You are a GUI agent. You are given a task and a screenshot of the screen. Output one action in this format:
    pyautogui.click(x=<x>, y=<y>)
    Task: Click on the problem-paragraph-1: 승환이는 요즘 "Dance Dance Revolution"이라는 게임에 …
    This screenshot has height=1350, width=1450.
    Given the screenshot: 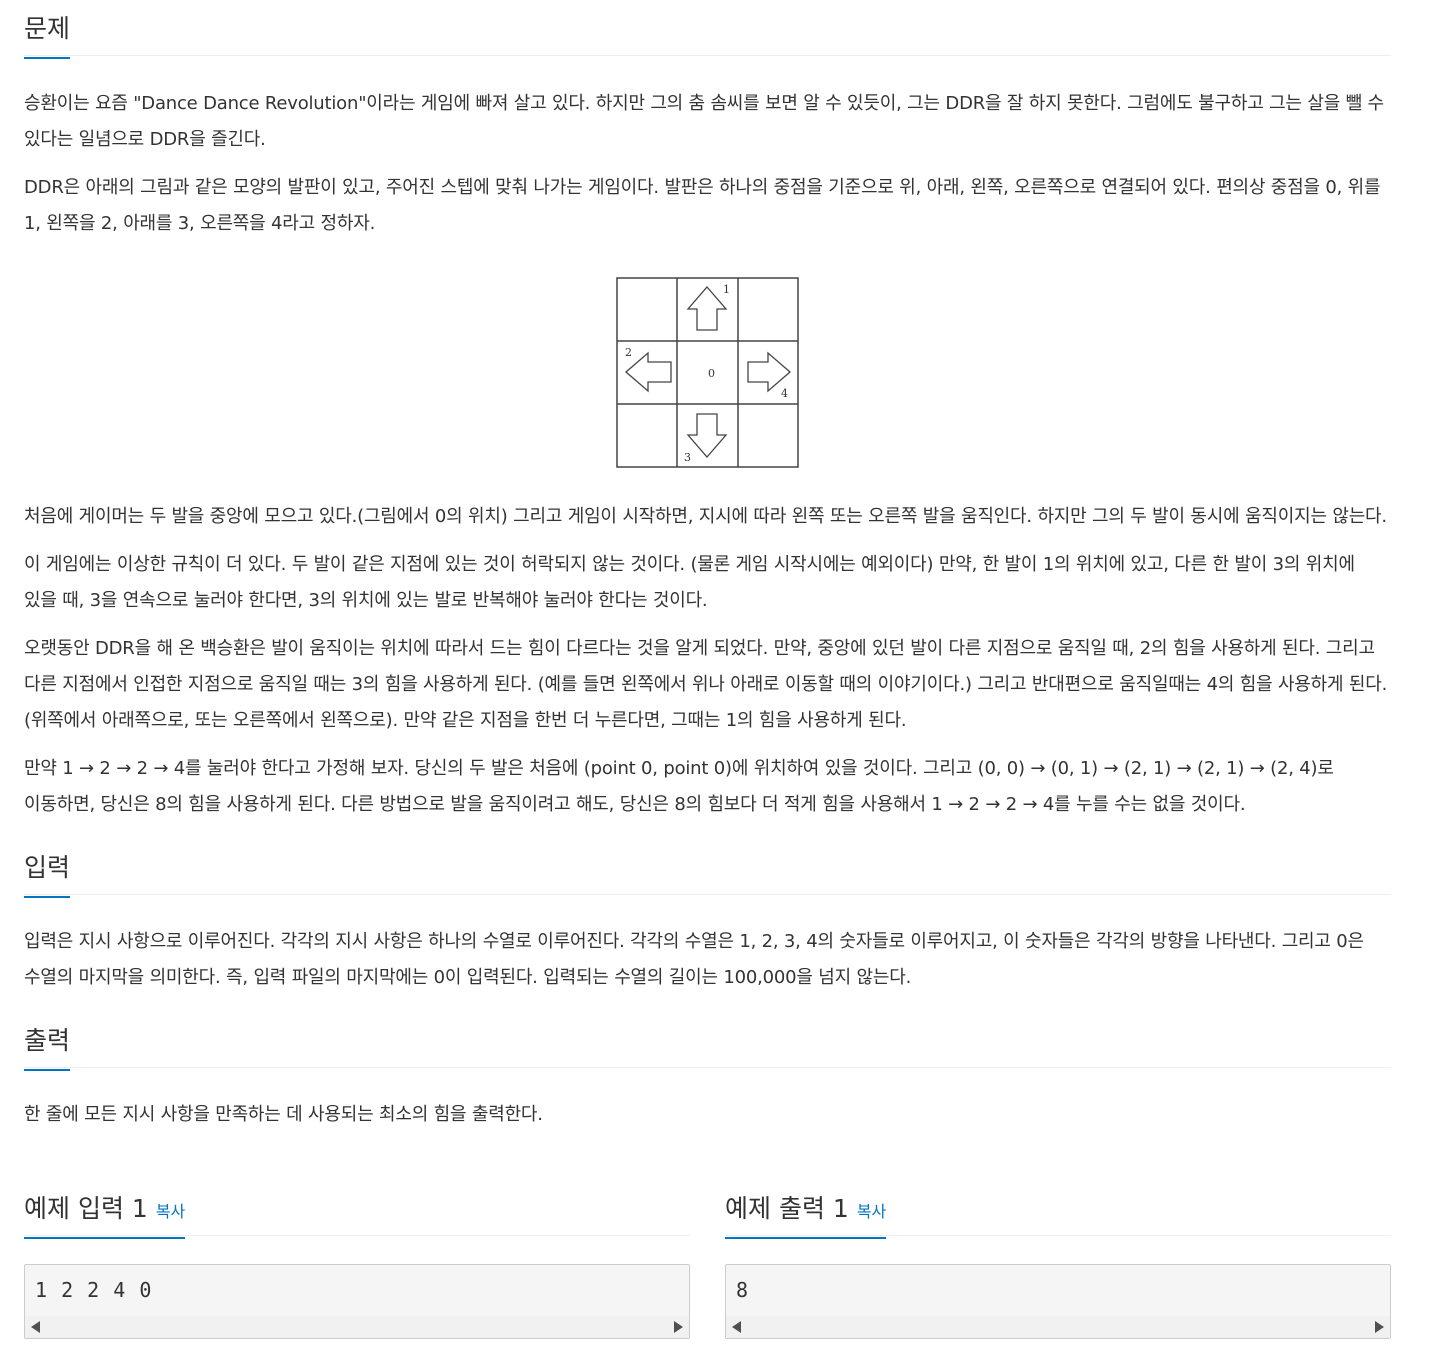 What is the action you would take?
    pyautogui.click(x=704, y=121)
    